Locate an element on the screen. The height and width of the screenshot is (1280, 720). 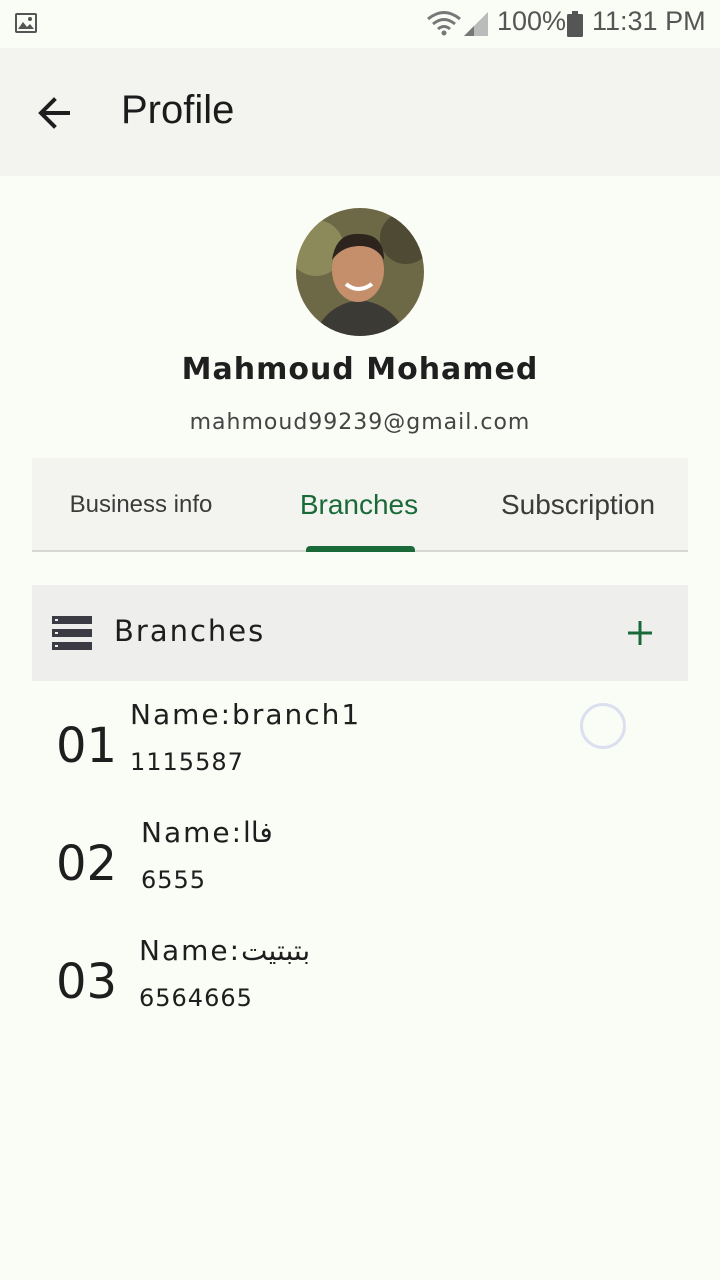
branches-section-title: Branches is located at coordinates (190, 631).